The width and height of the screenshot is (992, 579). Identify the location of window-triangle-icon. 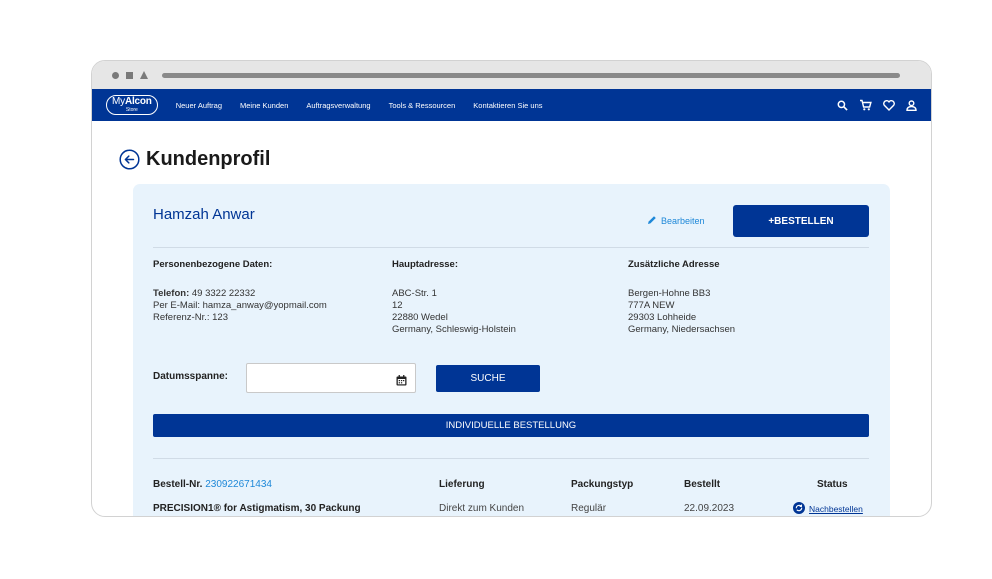
(144, 75).